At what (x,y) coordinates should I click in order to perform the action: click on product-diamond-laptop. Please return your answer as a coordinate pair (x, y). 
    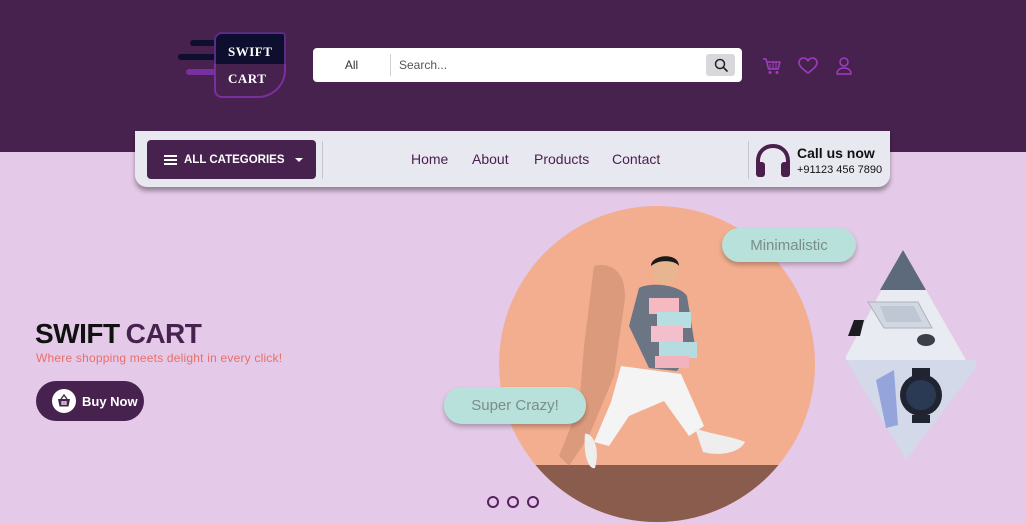
    Looking at the image, I should click on (911, 355).